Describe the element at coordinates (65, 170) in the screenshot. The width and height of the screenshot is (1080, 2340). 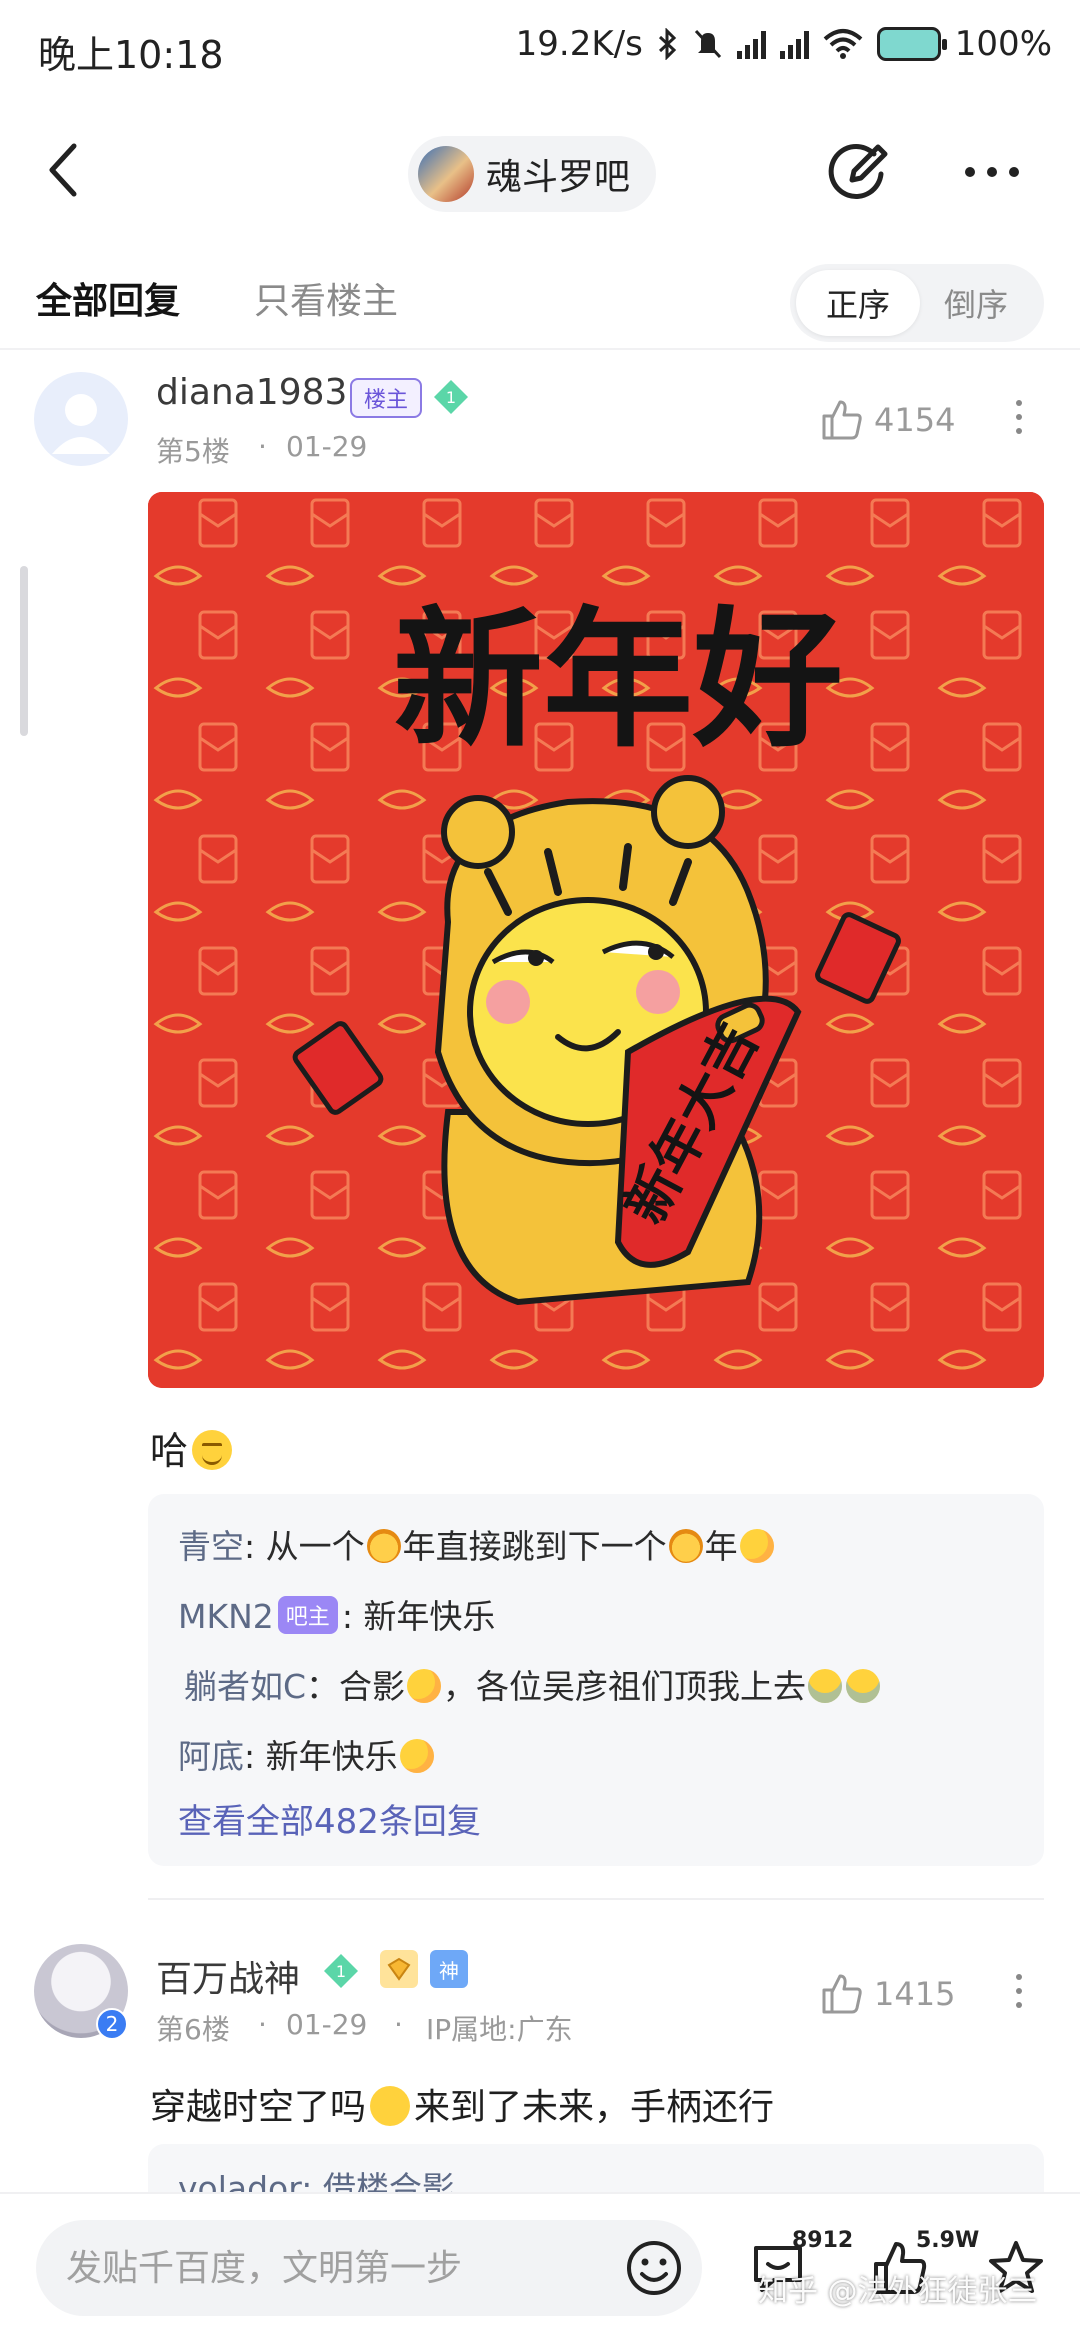
I see `back-icon` at that location.